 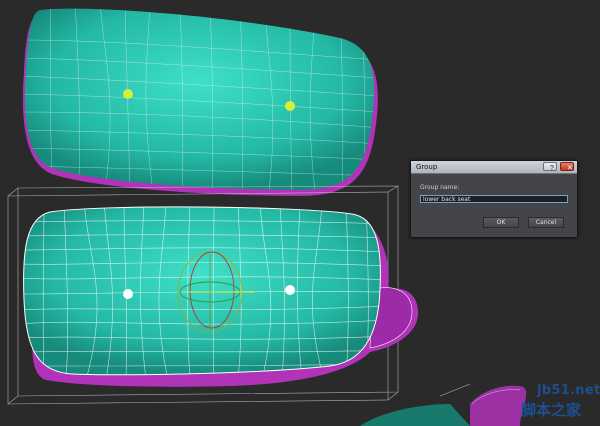 What do you see at coordinates (290, 290) in the screenshot?
I see `lower-button-right` at bounding box center [290, 290].